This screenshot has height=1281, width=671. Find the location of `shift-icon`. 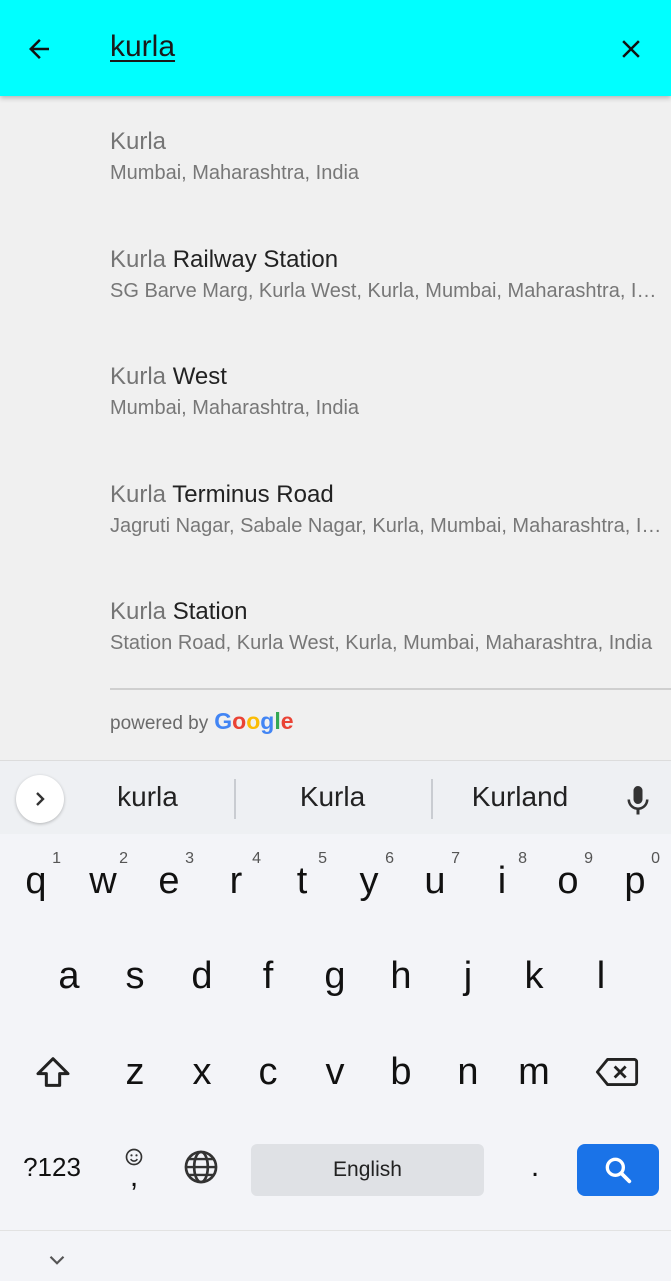

shift-icon is located at coordinates (53, 1072).